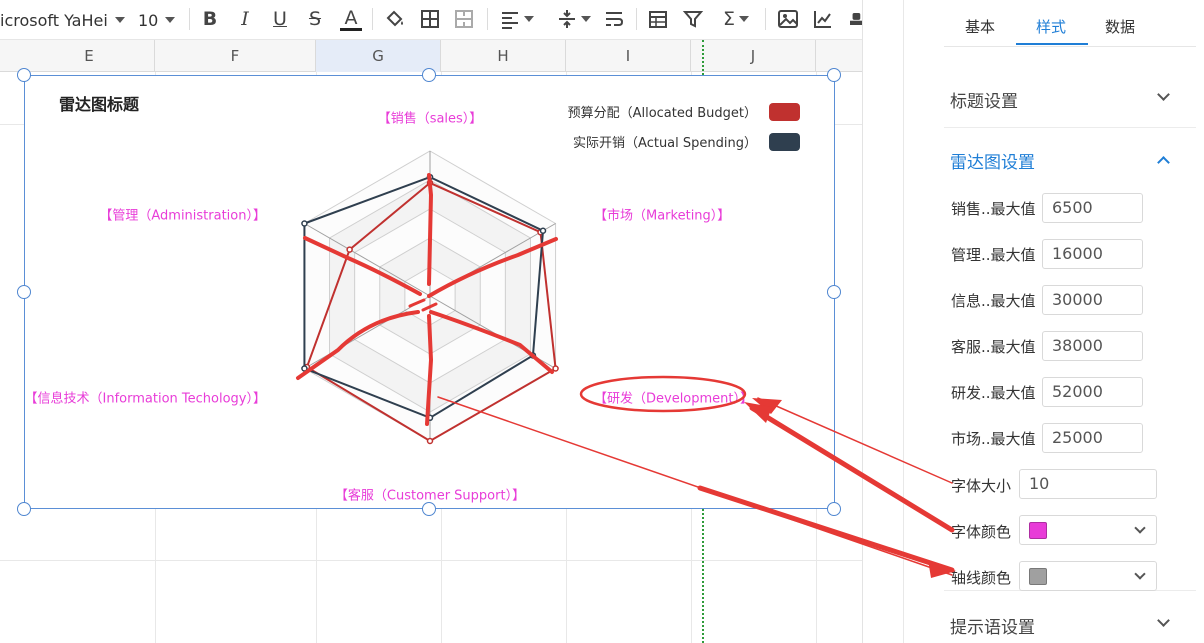  What do you see at coordinates (148, 20) in the screenshot?
I see `font-size-value: 10` at bounding box center [148, 20].